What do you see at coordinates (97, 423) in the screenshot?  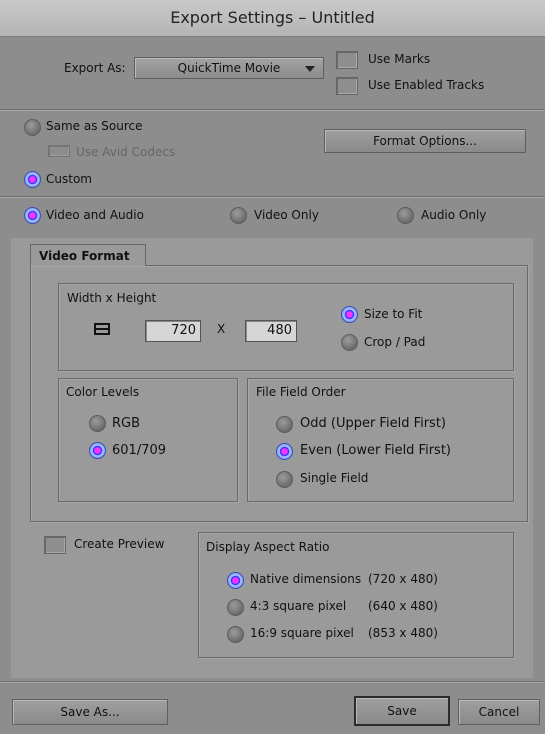 I see `rgb-radio` at bounding box center [97, 423].